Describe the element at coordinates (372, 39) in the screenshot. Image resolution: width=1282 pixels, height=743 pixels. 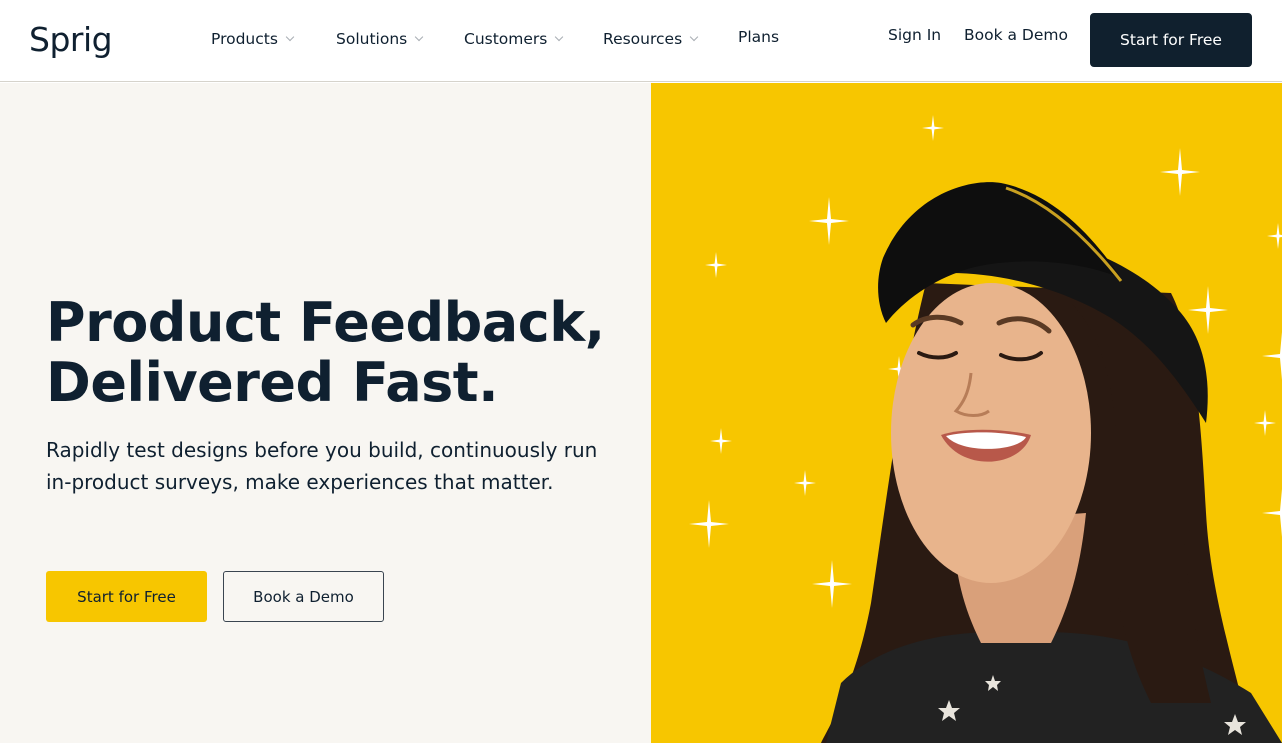
I see `nav-solutions-label: Solutions` at that location.